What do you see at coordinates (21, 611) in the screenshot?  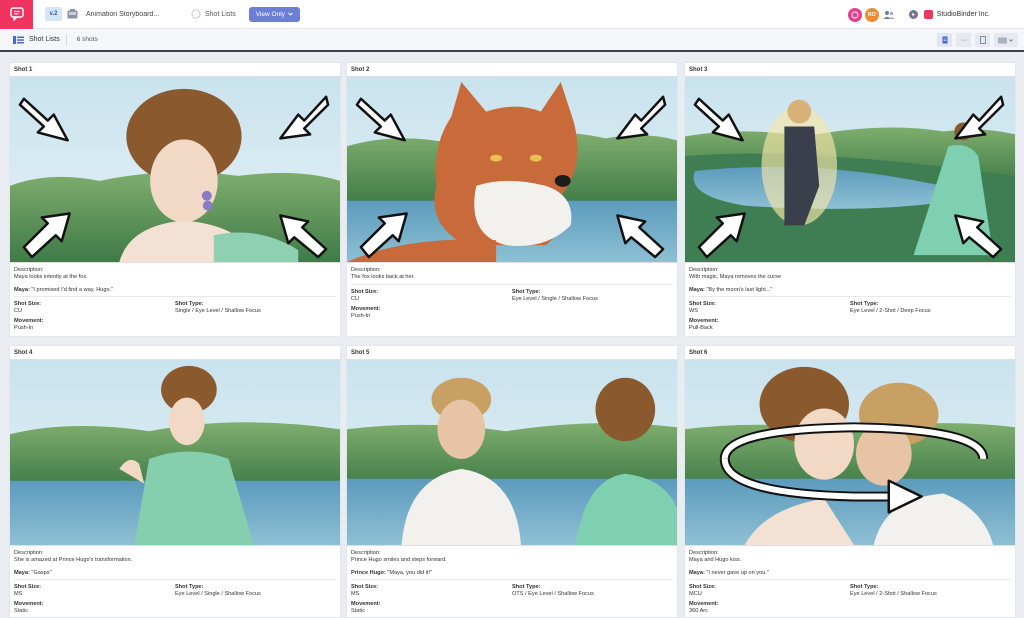 I see `movement: Static` at bounding box center [21, 611].